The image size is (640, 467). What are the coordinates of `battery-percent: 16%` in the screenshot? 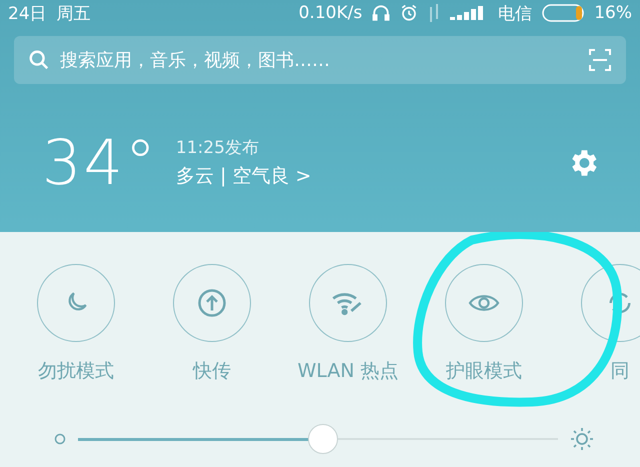 It's located at (613, 13).